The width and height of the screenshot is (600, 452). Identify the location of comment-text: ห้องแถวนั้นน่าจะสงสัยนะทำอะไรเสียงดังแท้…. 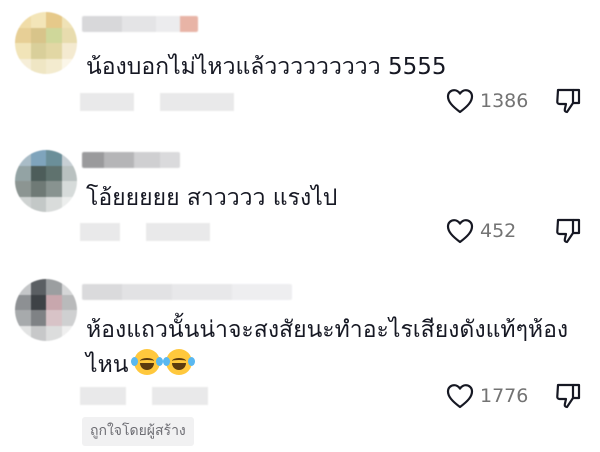
(336, 348).